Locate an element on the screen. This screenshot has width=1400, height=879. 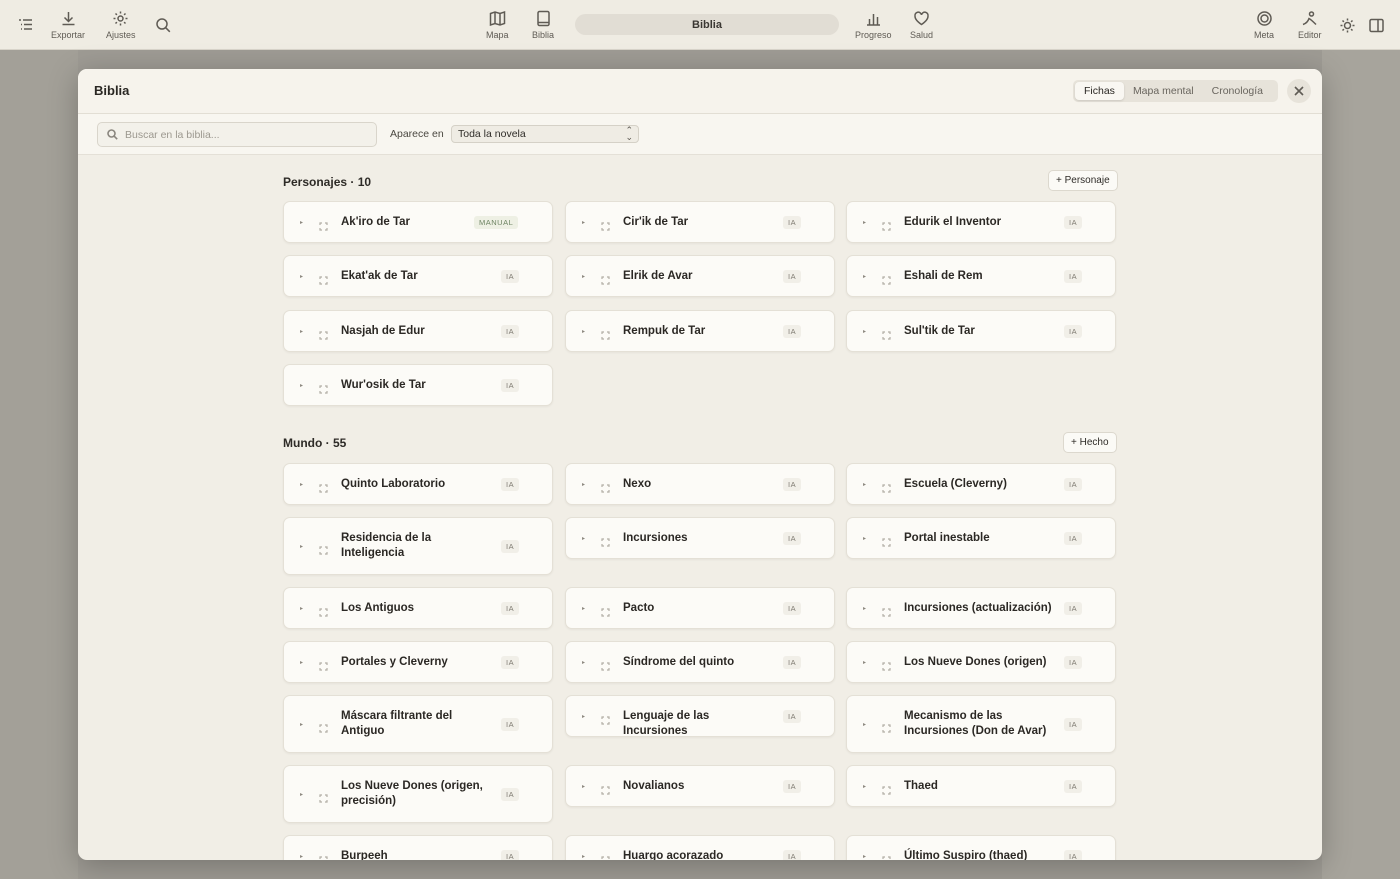
bible-card: ▸ Eshali de Rem IA is located at coordinates (981, 276).